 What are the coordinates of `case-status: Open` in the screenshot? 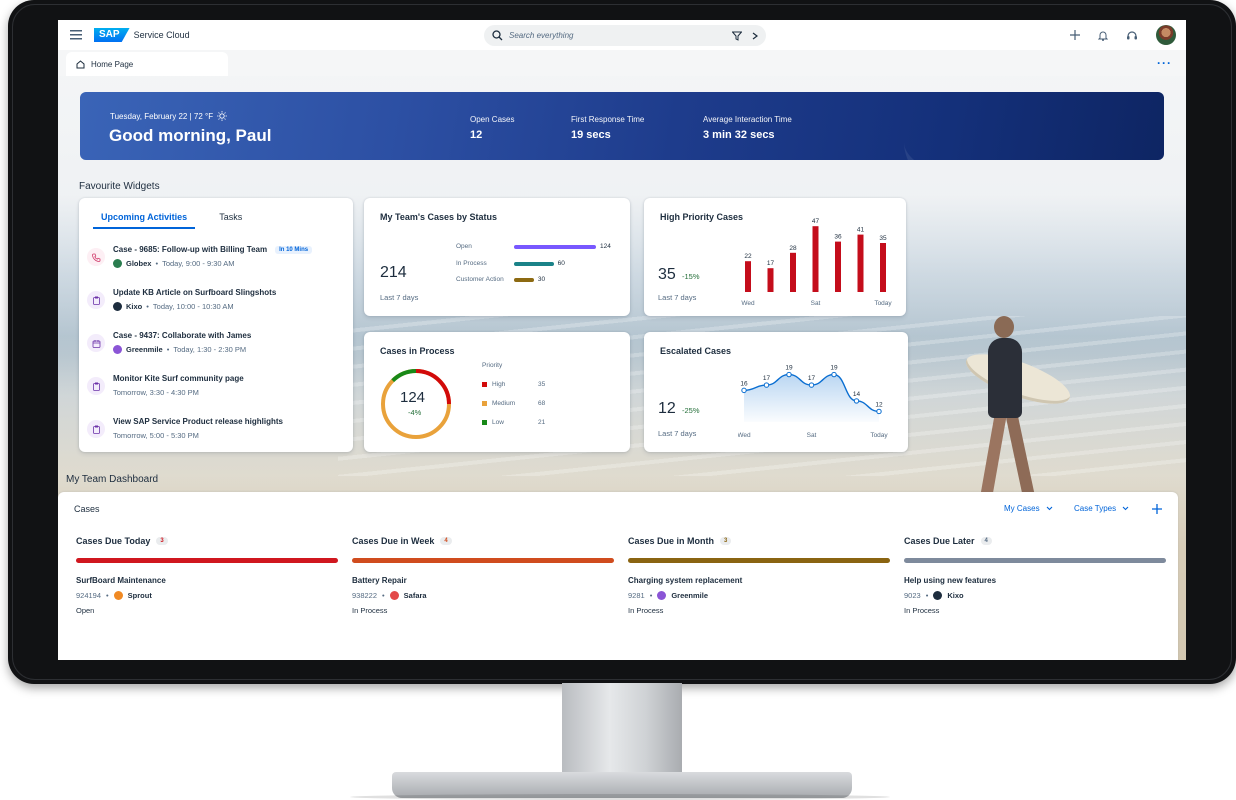 It's located at (85, 610).